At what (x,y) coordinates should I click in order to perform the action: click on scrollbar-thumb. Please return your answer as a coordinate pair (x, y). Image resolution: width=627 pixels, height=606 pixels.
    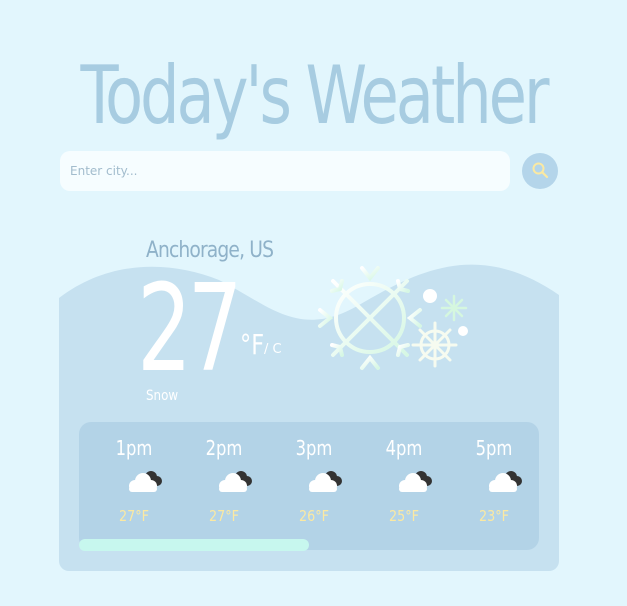
    Looking at the image, I should click on (194, 545).